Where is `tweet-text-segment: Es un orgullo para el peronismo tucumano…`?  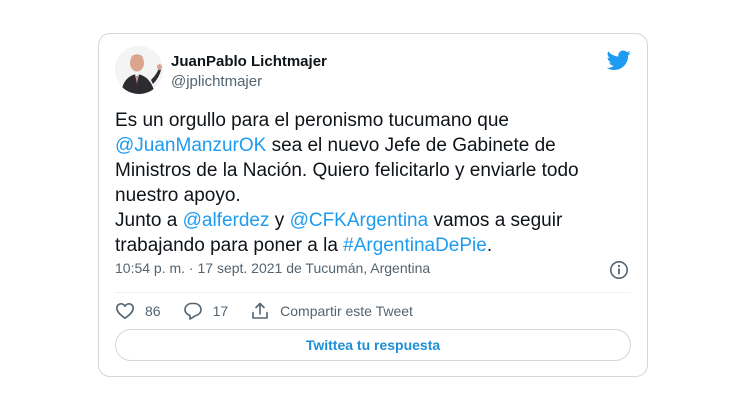 tweet-text-segment: Es un orgullo para el peronismo tucumano… is located at coordinates (312, 120).